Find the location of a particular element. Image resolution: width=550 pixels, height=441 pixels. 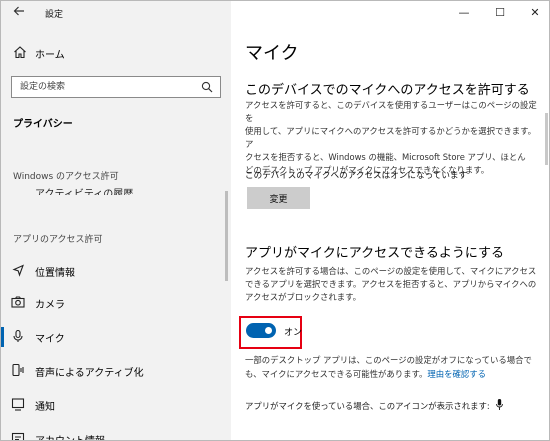

minimize-icon: — is located at coordinates (464, 12).